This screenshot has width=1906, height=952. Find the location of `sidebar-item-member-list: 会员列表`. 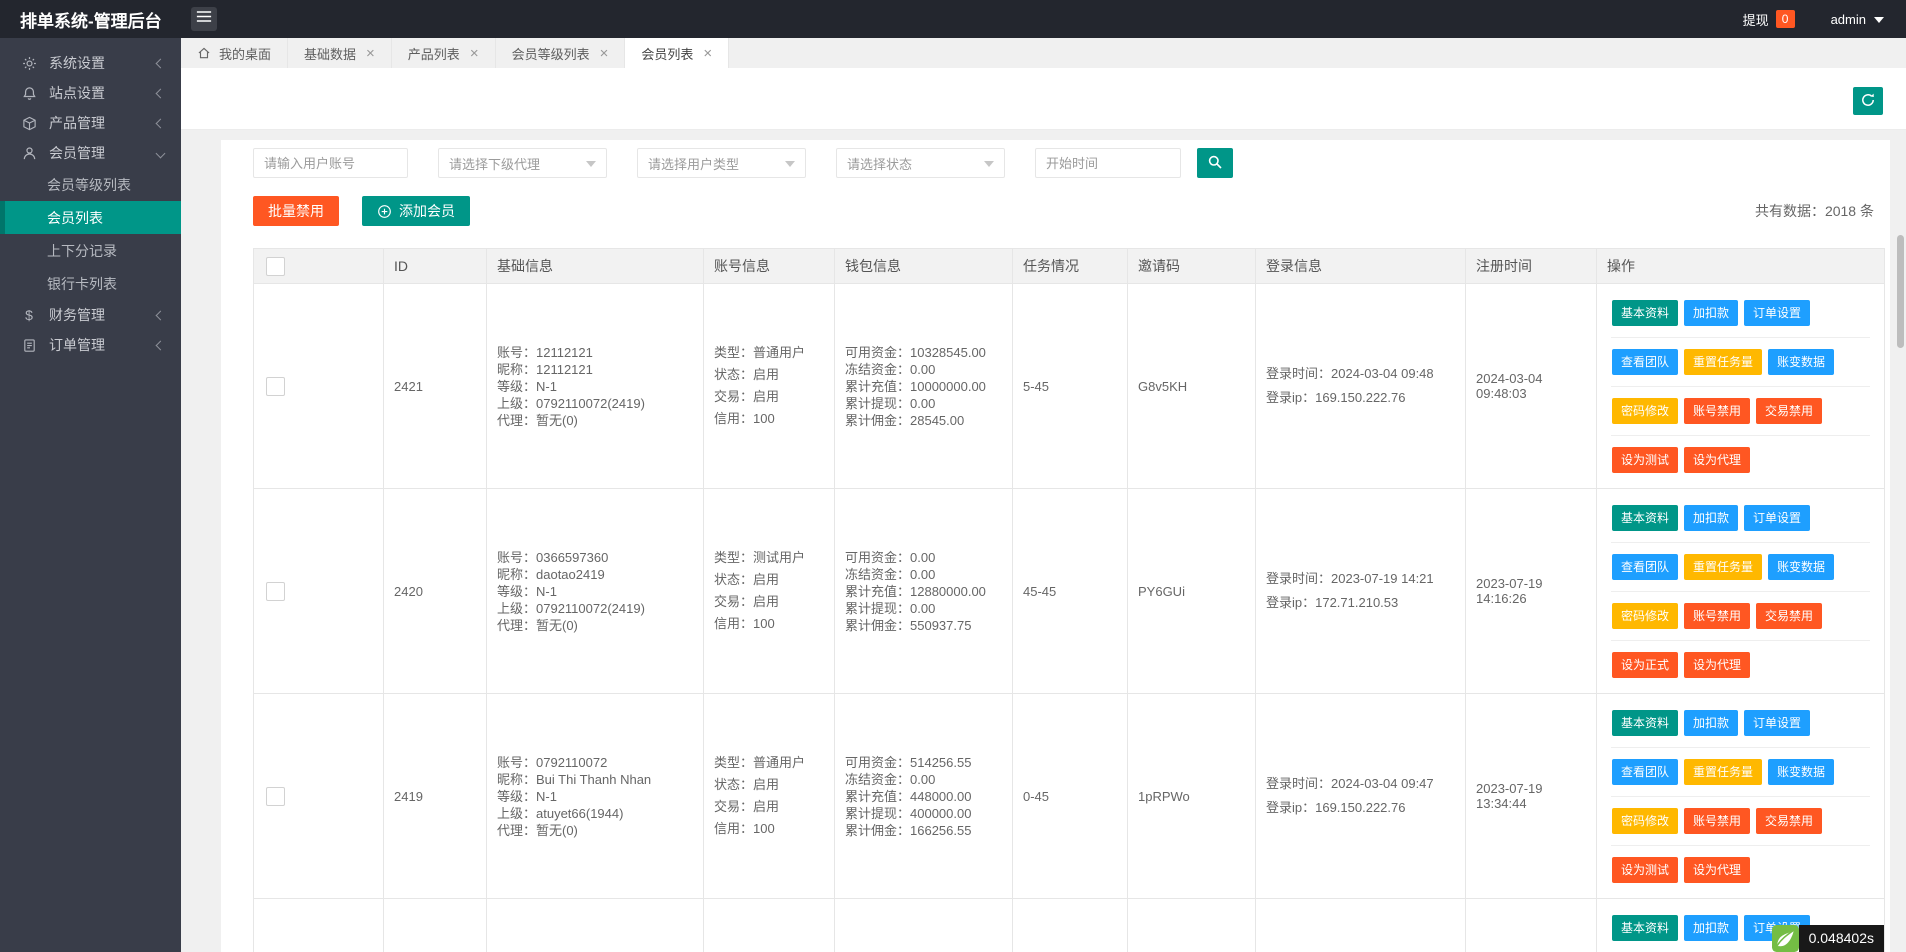

sidebar-item-member-list: 会员列表 is located at coordinates (90, 217).